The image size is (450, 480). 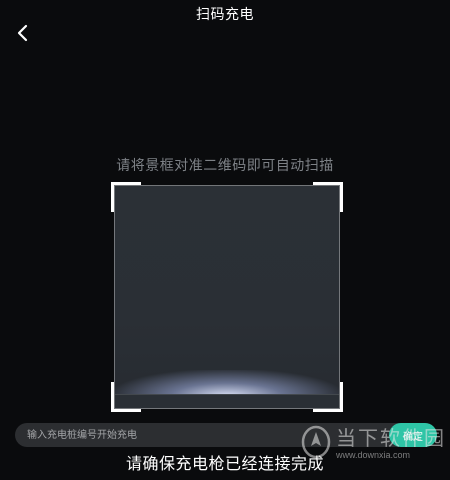 What do you see at coordinates (328, 197) in the screenshot?
I see `frame-corner-top-right` at bounding box center [328, 197].